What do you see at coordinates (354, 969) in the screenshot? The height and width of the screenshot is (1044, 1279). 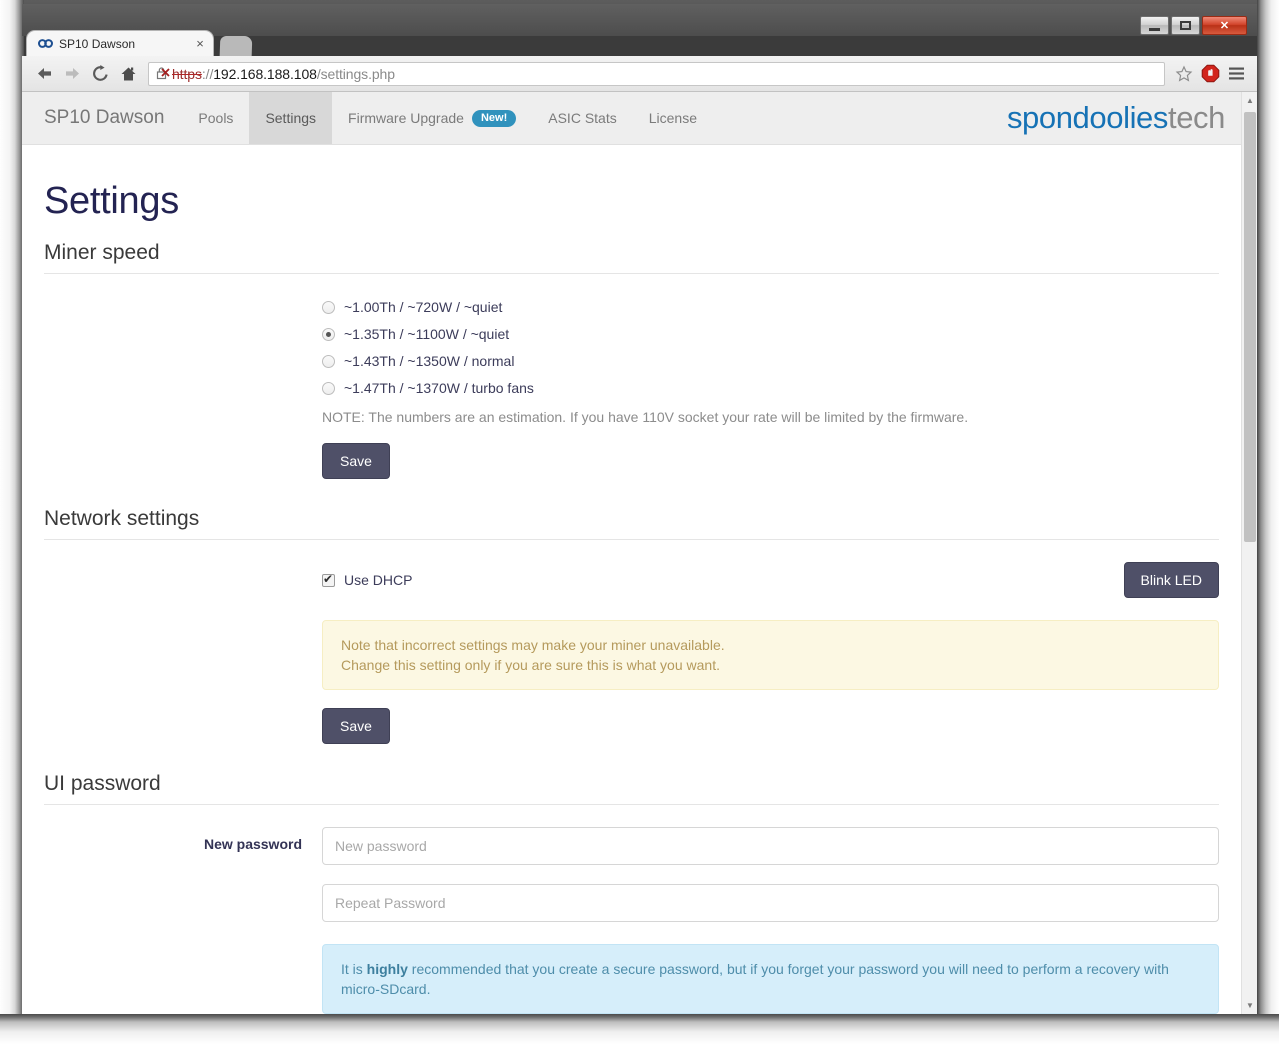 I see `info-prefix: It is` at bounding box center [354, 969].